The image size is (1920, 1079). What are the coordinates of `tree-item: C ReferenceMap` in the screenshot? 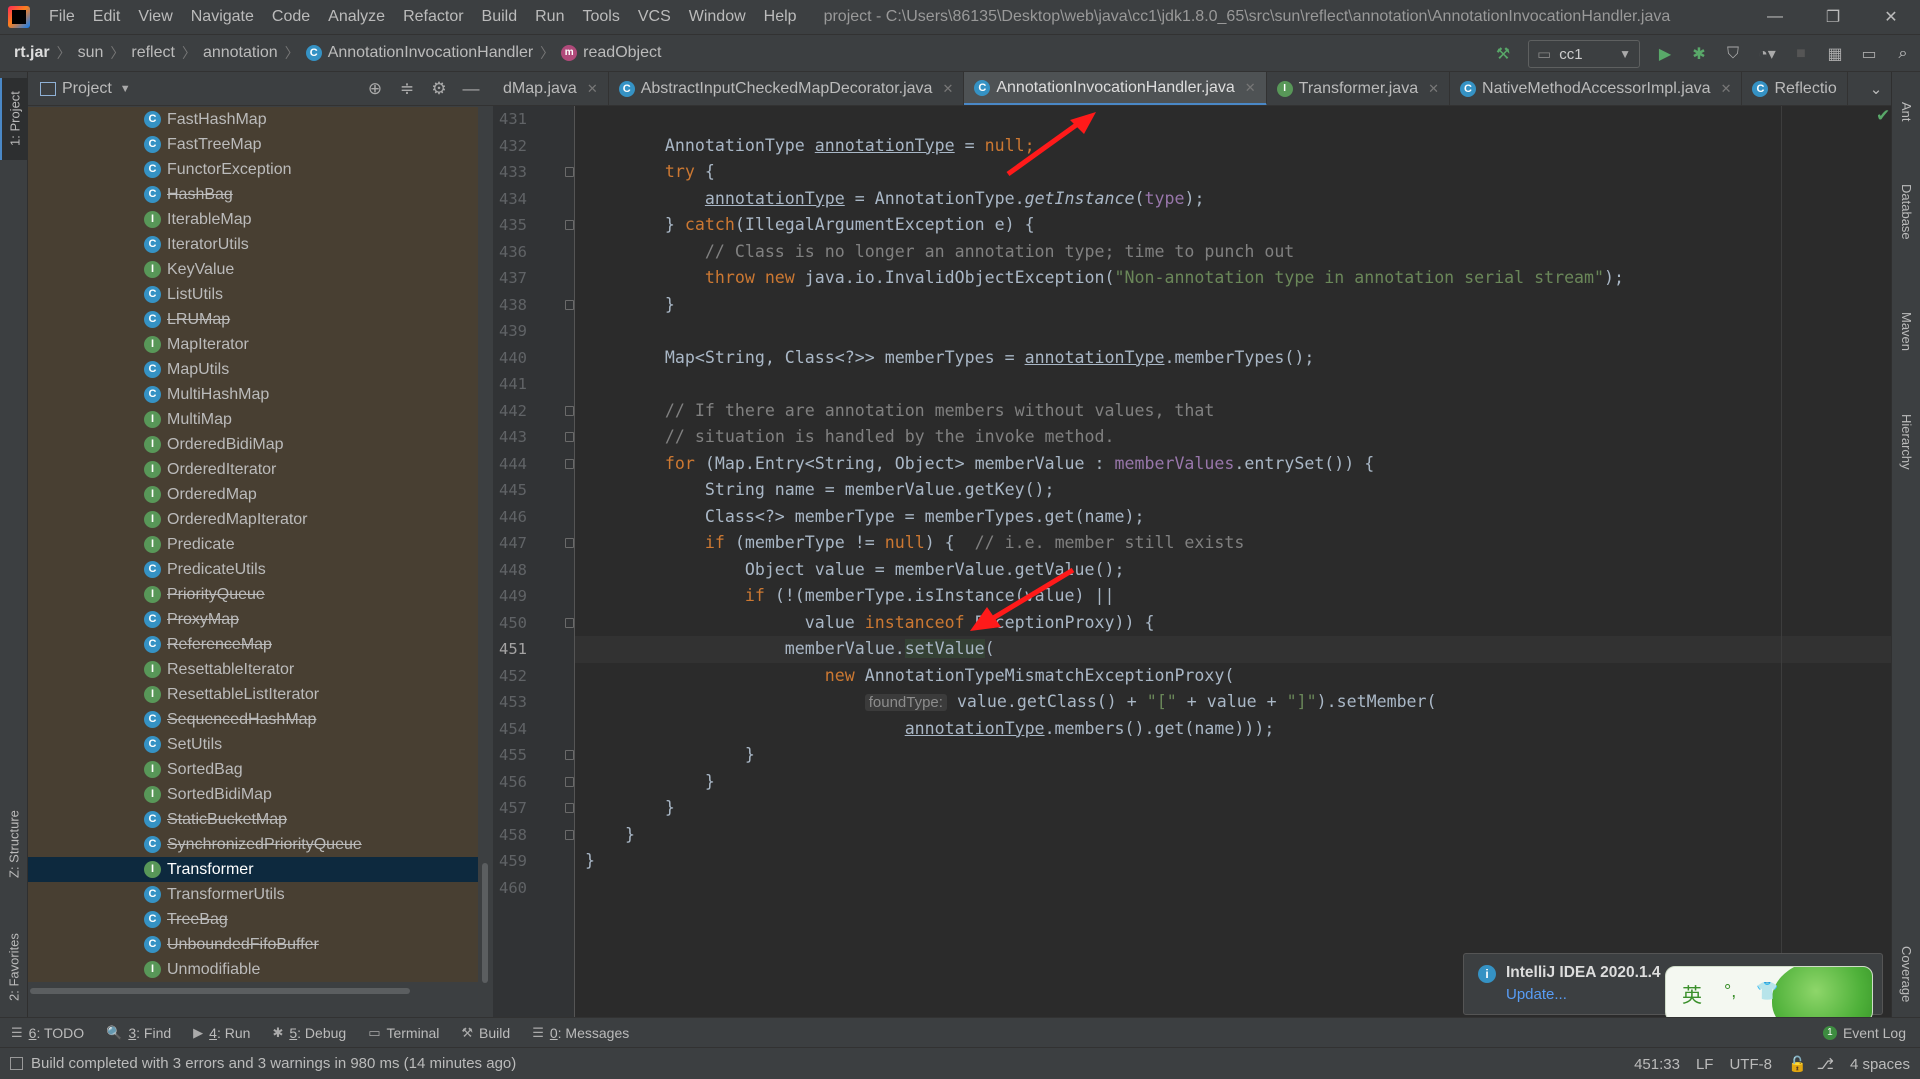 It's located at (253, 644).